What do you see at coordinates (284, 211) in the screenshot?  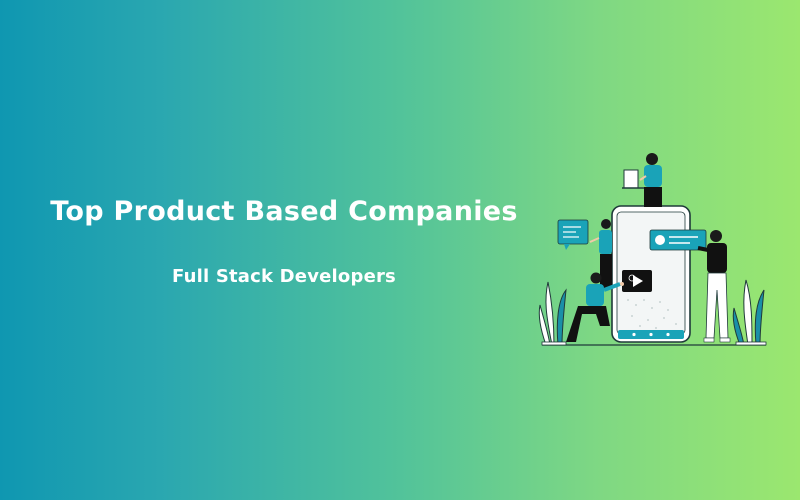 I see `banner-title: Top Product Based Companies` at bounding box center [284, 211].